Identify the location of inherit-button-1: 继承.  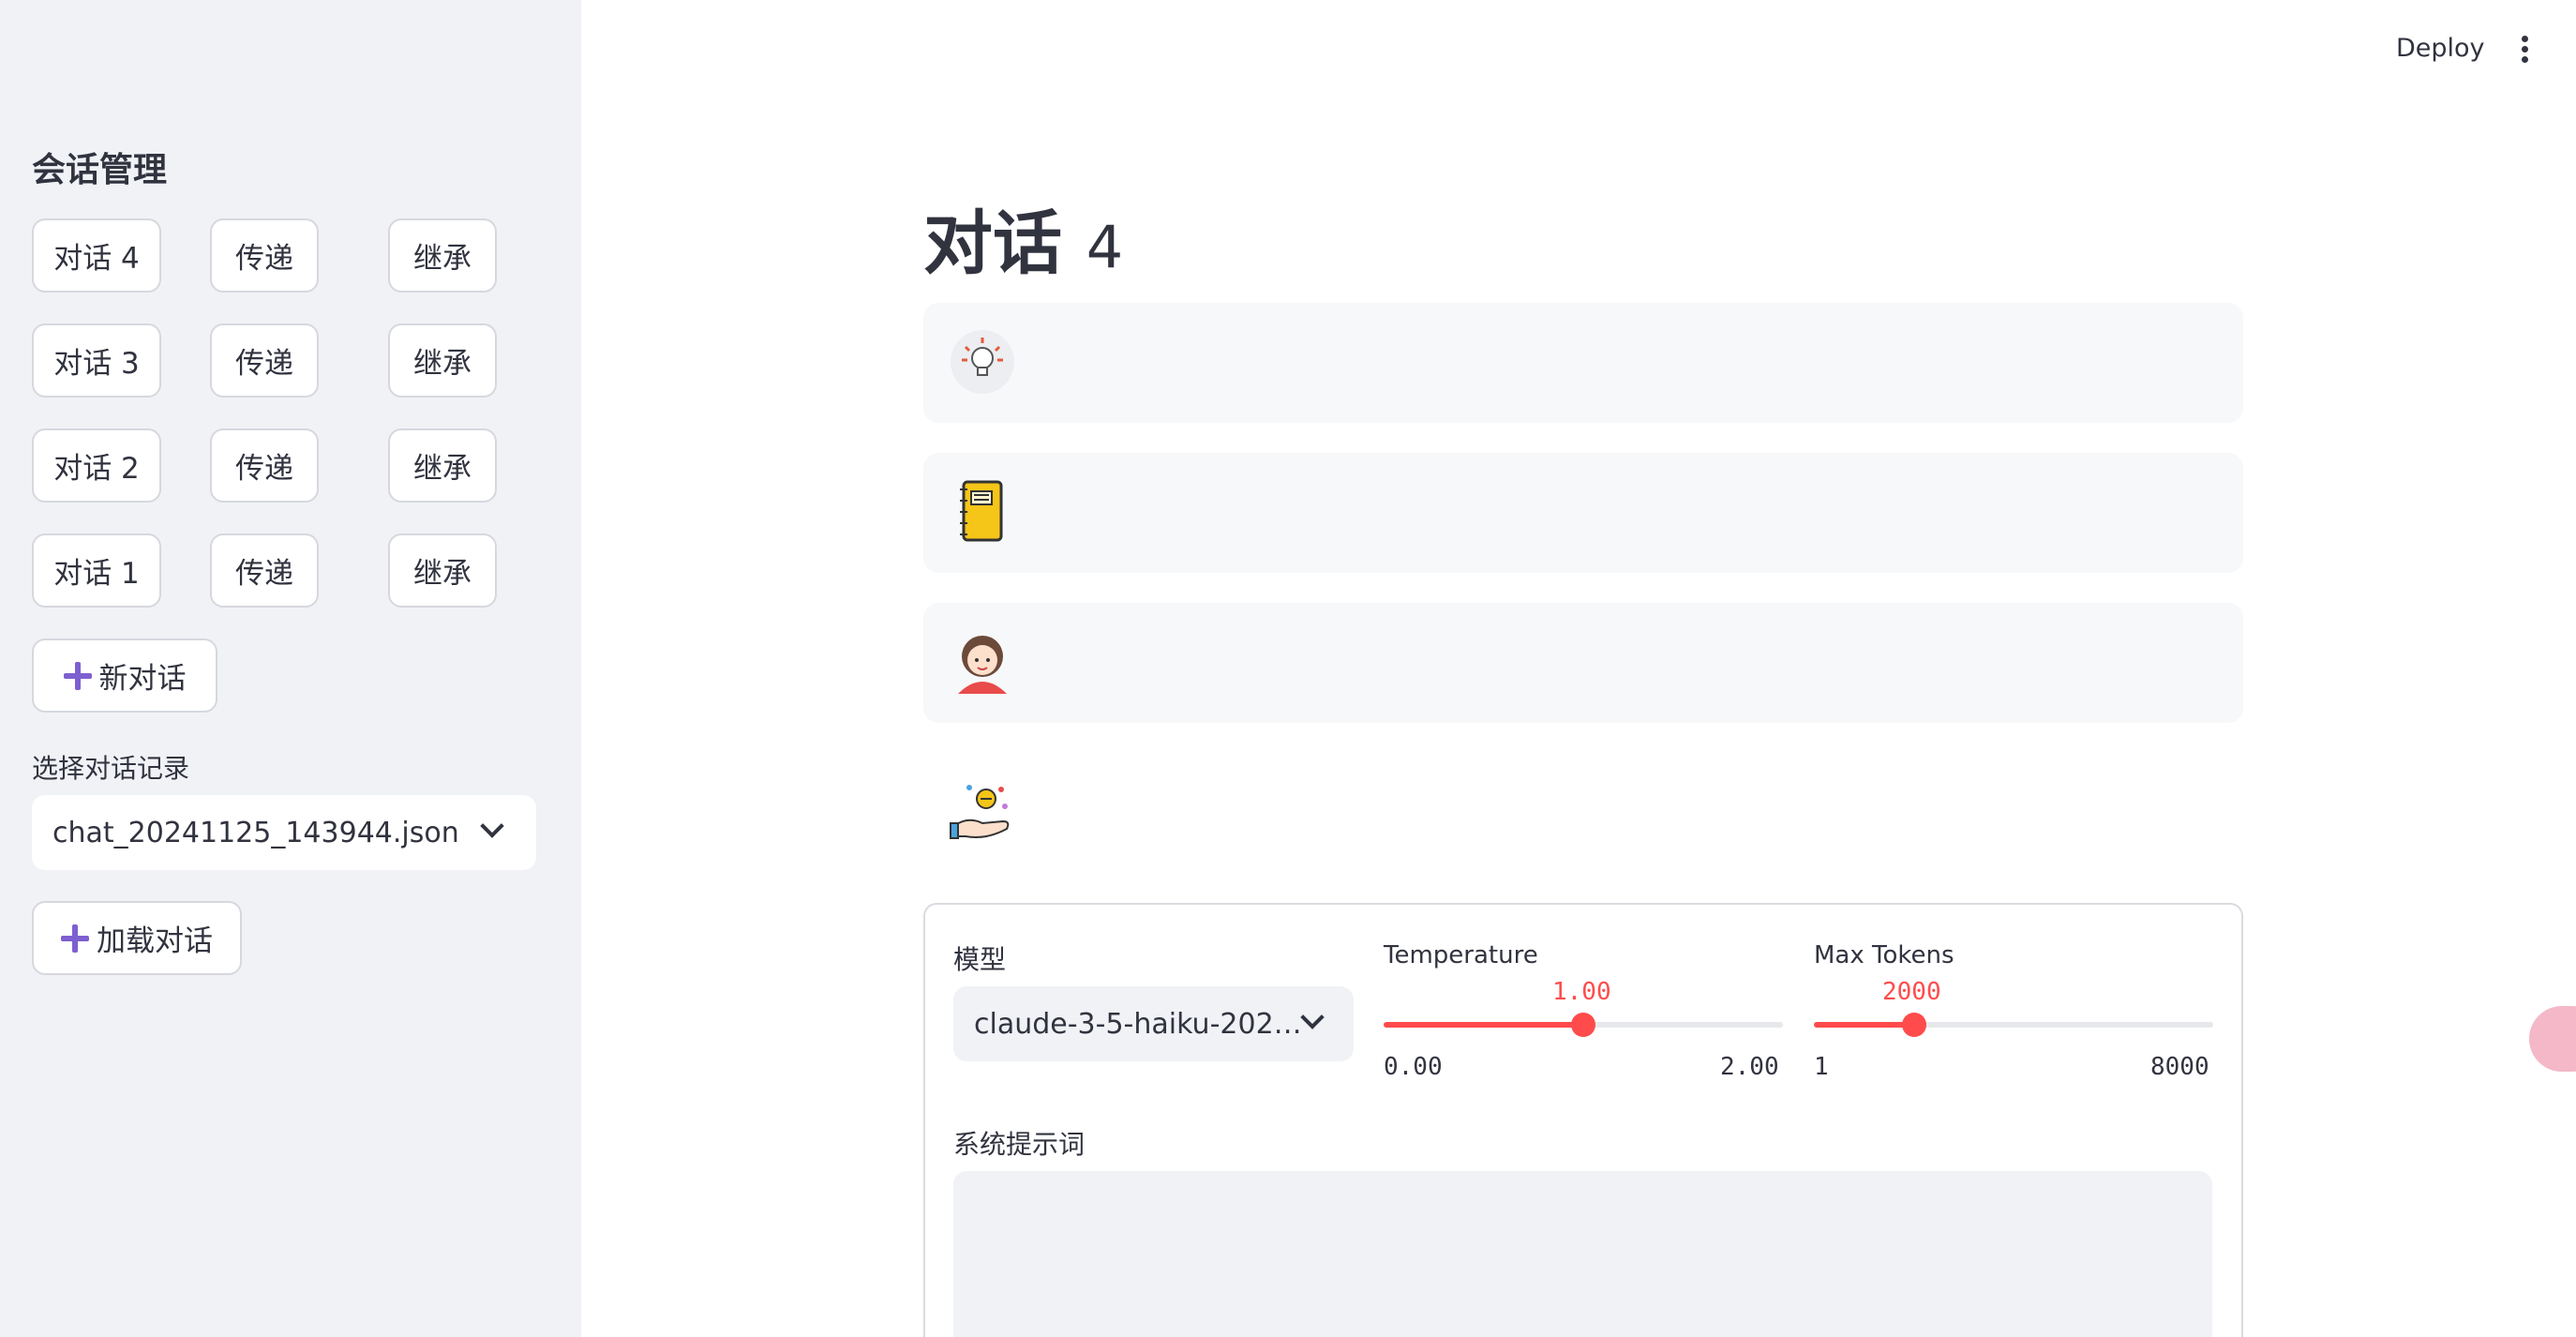
(442, 570).